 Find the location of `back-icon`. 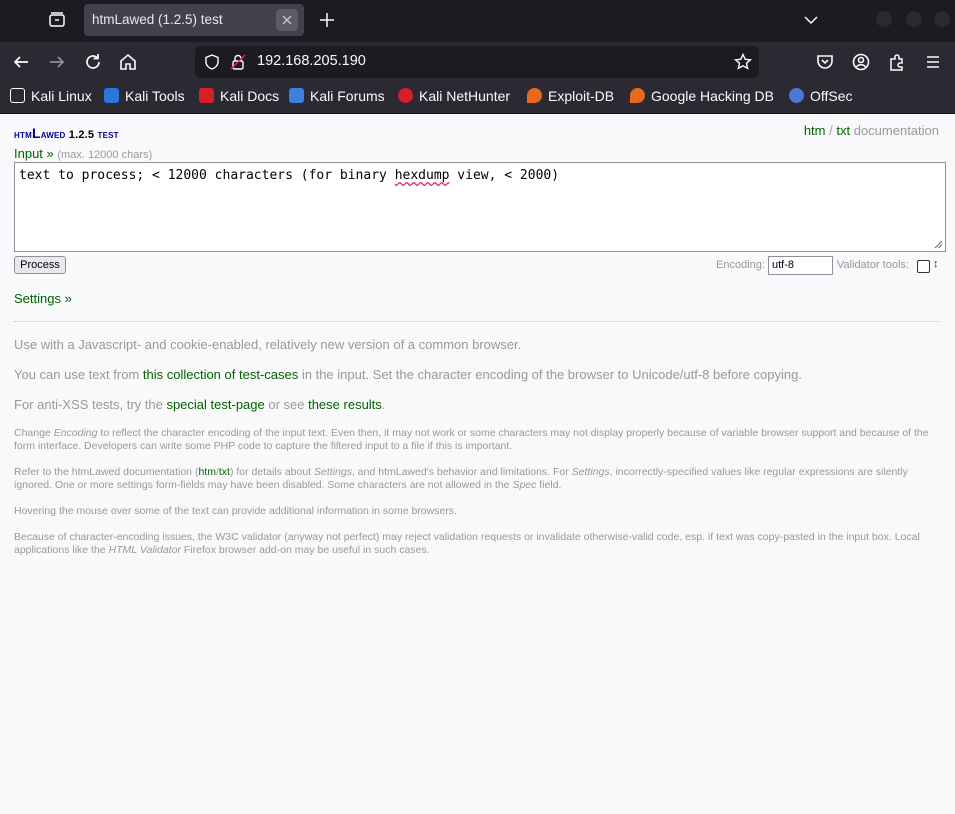

back-icon is located at coordinates (21, 62).